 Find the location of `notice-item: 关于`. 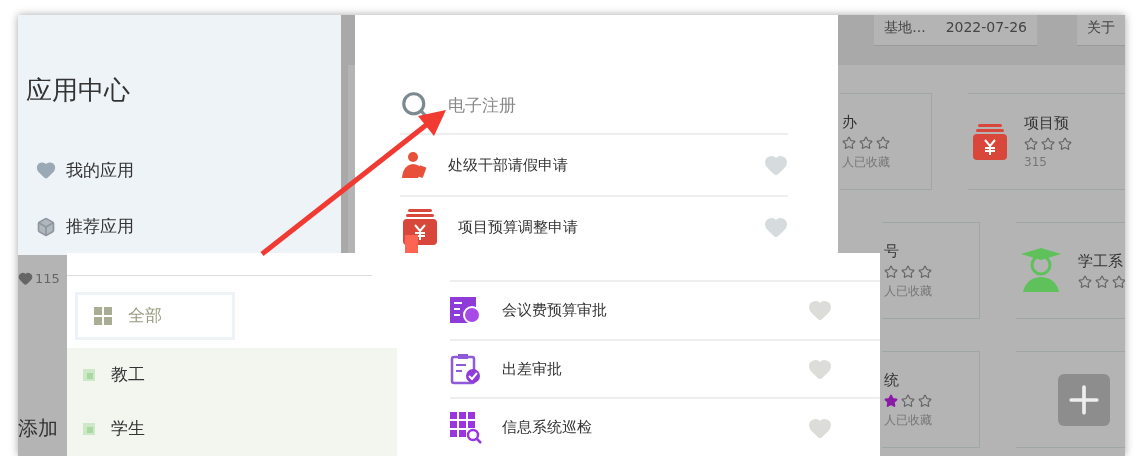

notice-item: 关于 is located at coordinates (1101, 30).